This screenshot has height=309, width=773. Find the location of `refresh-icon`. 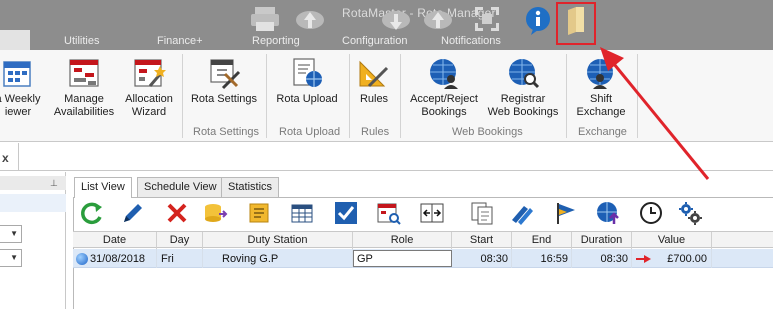

refresh-icon is located at coordinates (92, 213).